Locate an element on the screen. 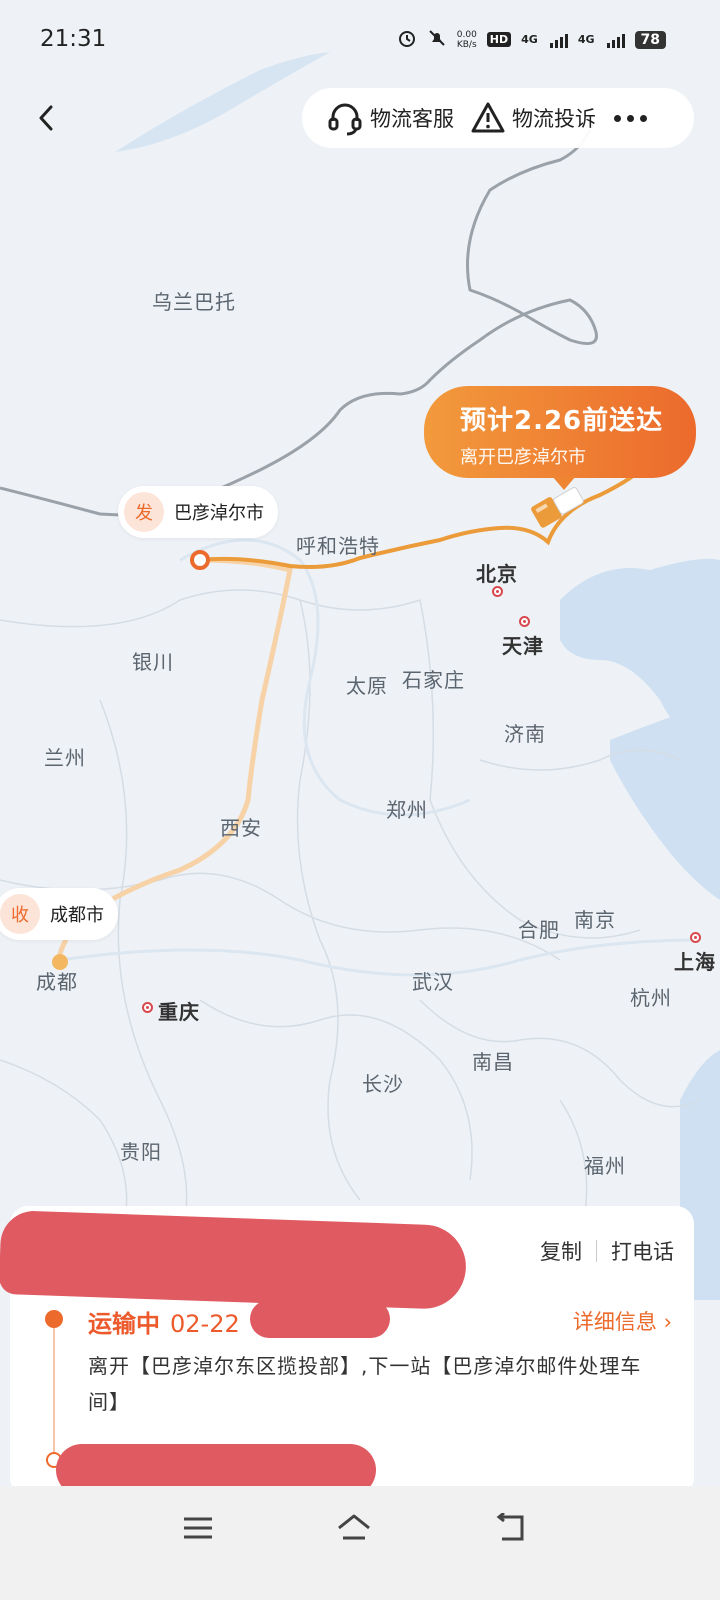 The width and height of the screenshot is (720, 1600). destination-marker: 收 成都市 is located at coordinates (59, 914).